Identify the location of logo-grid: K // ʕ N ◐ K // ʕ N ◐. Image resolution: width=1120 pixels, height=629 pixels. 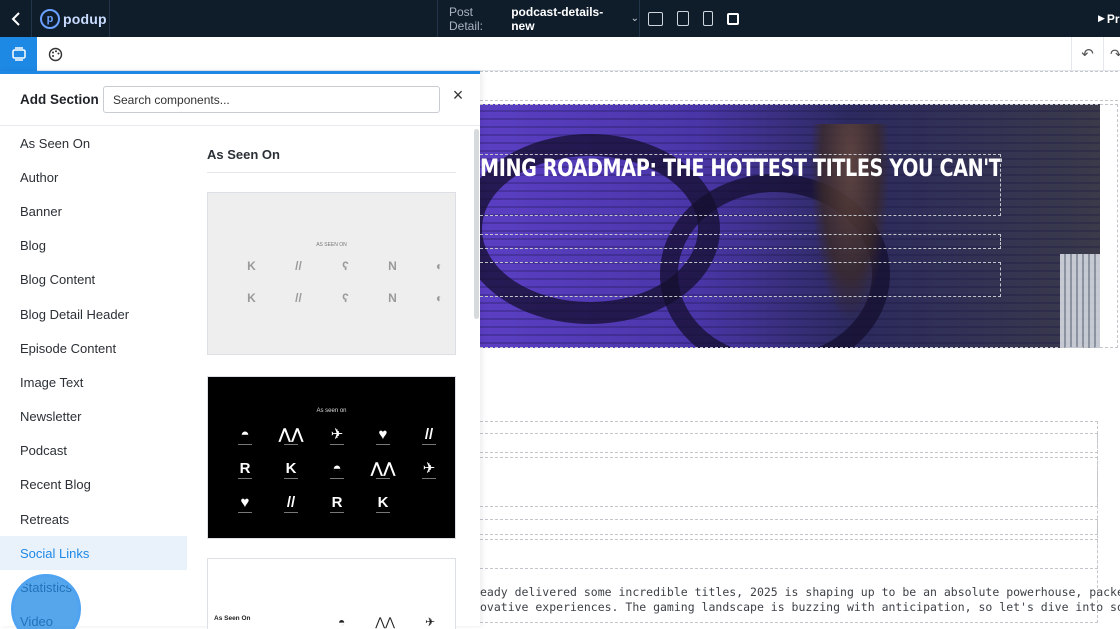
(345, 282).